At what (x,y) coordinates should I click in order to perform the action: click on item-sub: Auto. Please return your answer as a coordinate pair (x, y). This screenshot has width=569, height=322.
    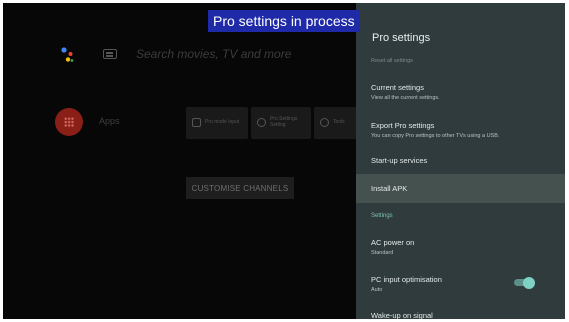
    Looking at the image, I should click on (377, 290).